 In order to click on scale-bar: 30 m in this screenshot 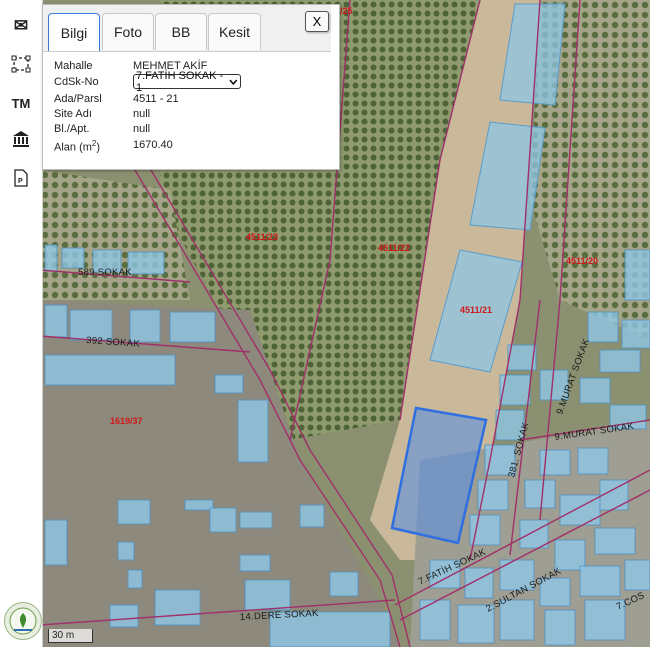, I will do `click(70, 636)`.